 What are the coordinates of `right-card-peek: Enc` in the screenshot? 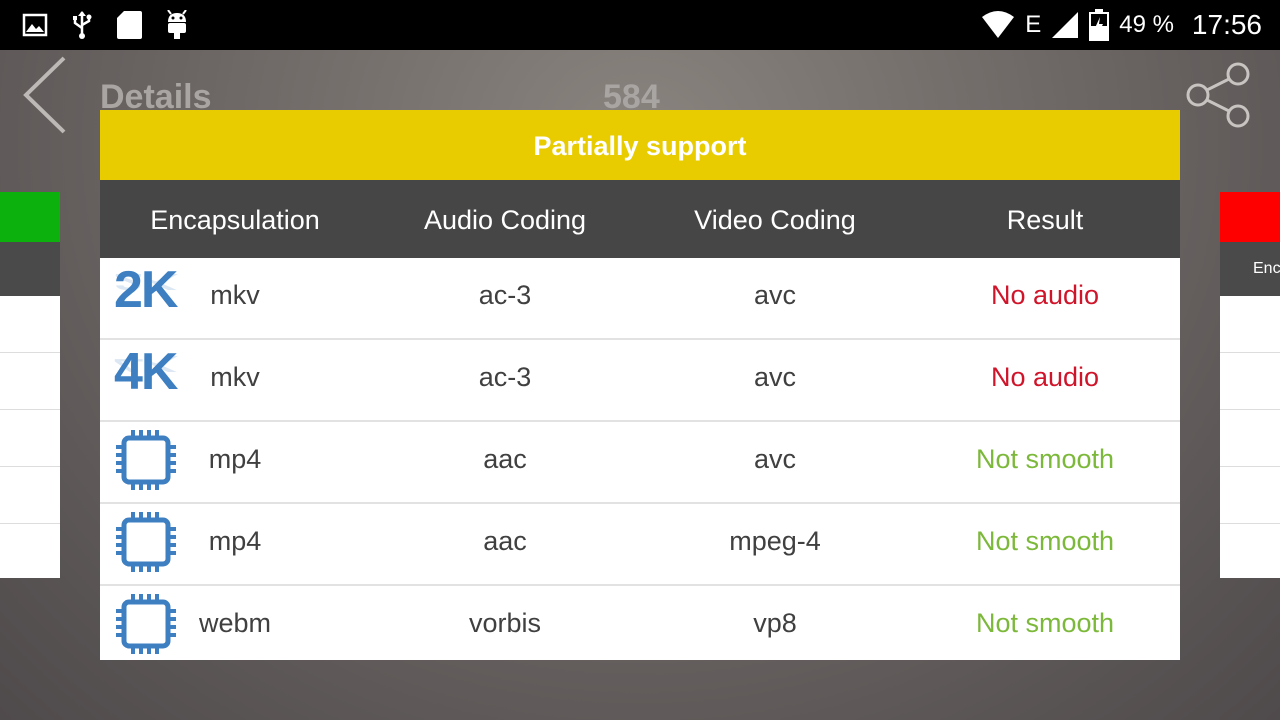 It's located at (1250, 385).